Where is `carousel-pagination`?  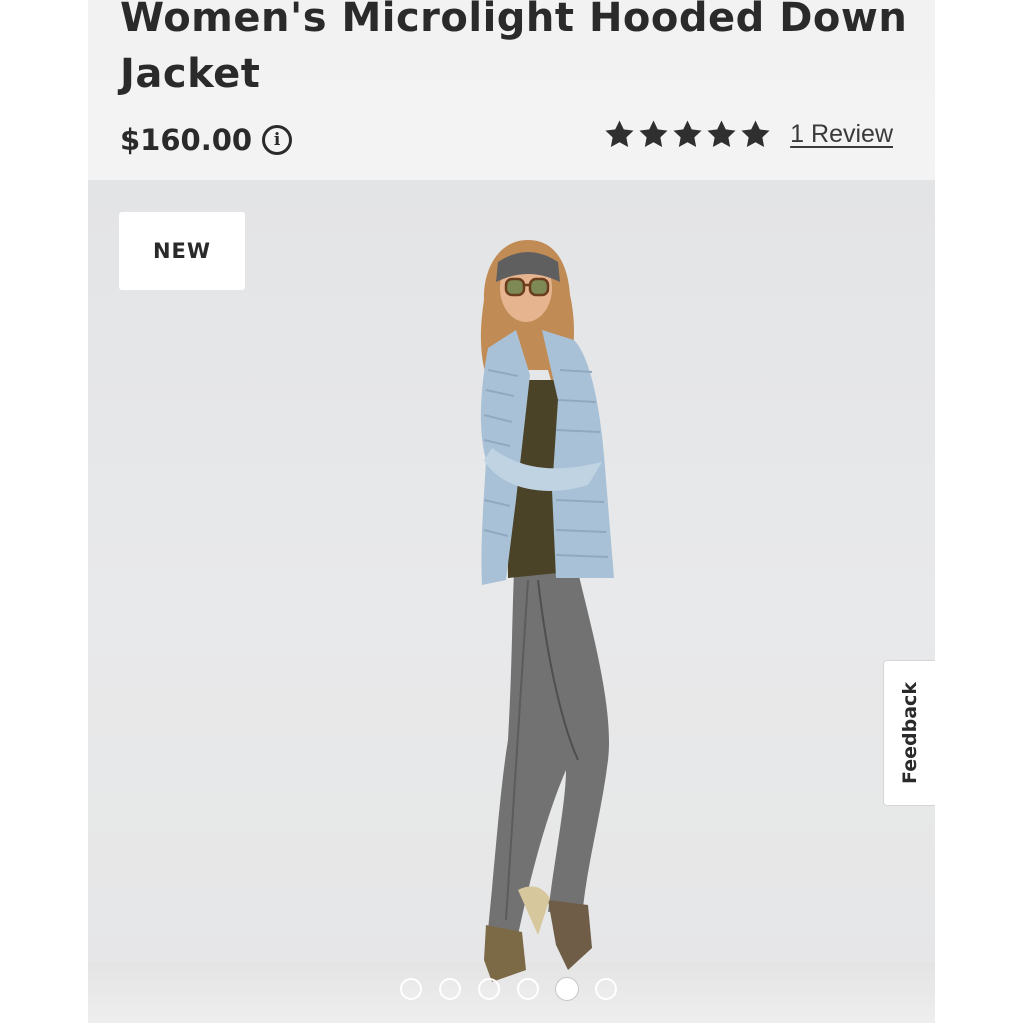
carousel-pagination is located at coordinates (508, 989).